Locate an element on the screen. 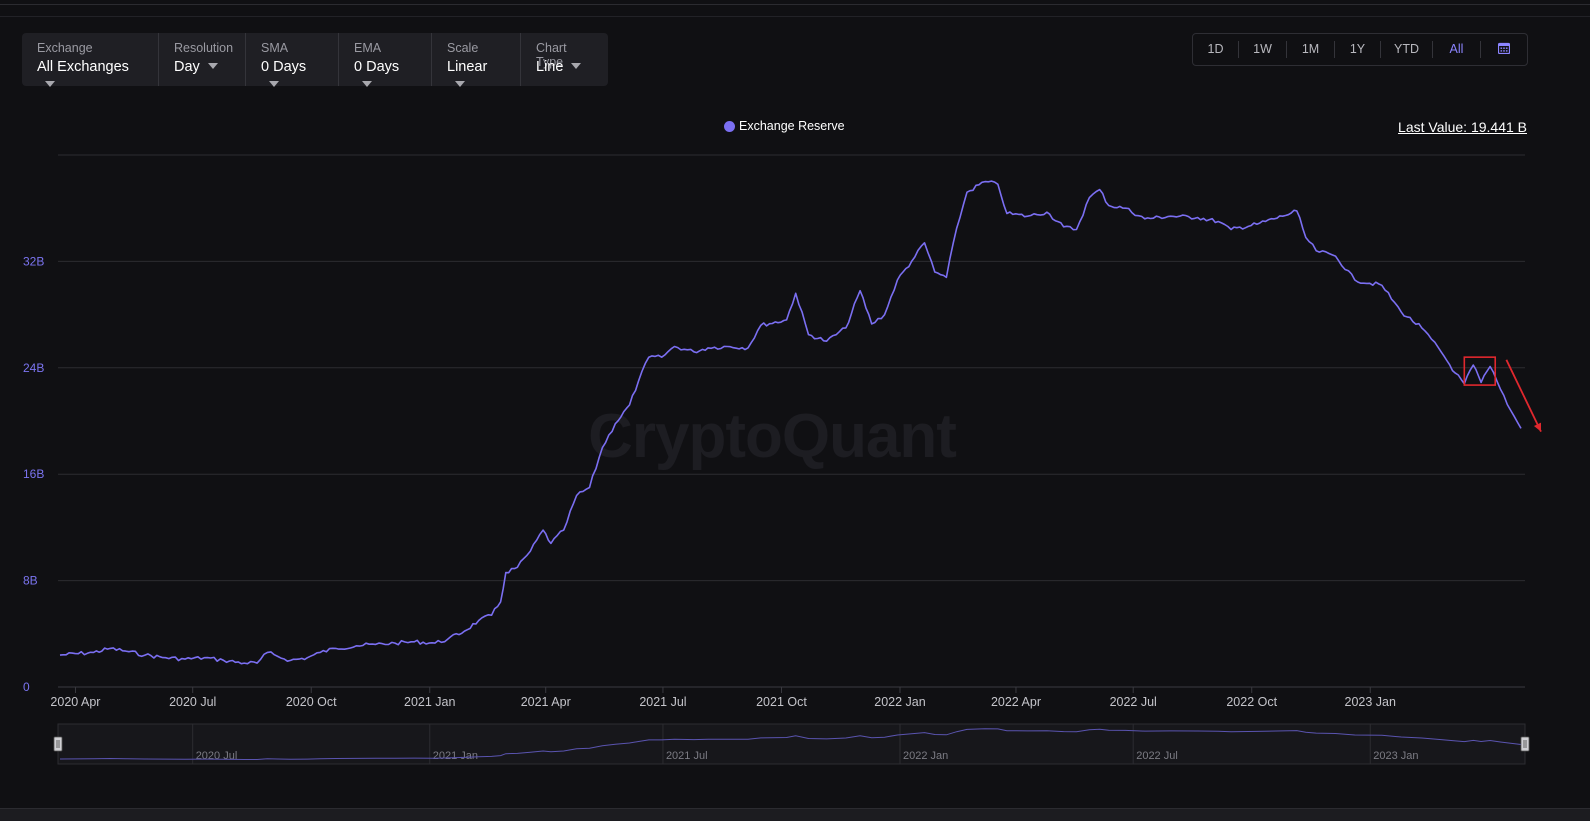 Image resolution: width=1590 pixels, height=821 pixels. x-tick-label: 2020 Apr is located at coordinates (75, 702).